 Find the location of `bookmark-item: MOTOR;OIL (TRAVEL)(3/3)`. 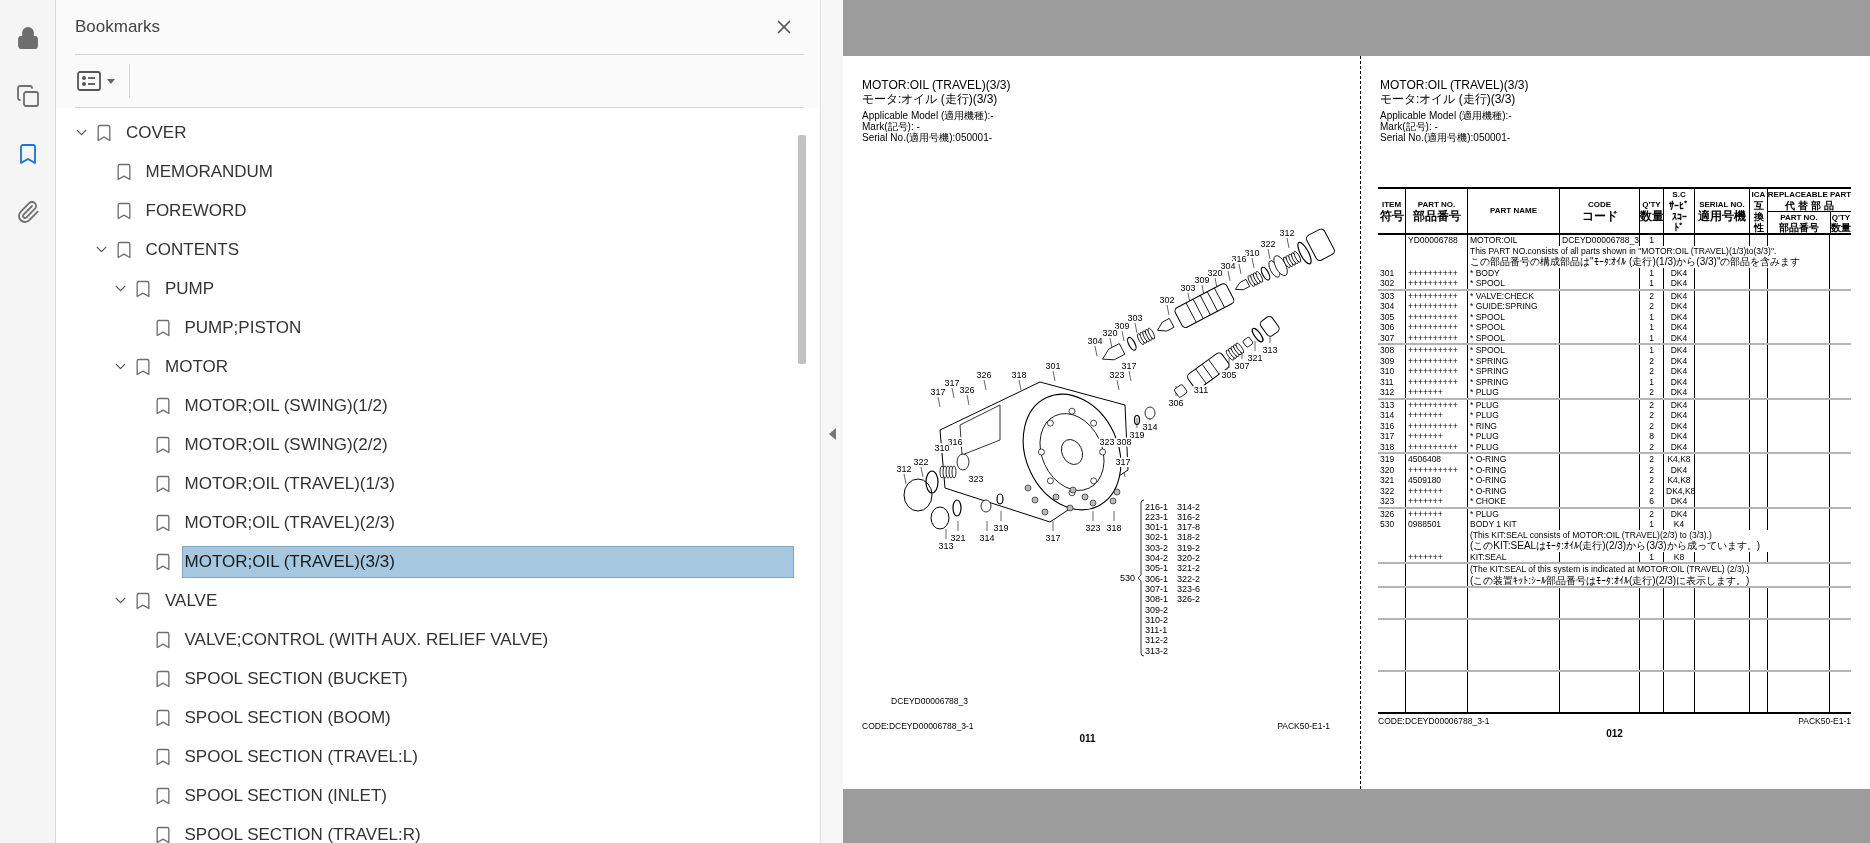

bookmark-item: MOTOR;OIL (TRAVEL)(3/3) is located at coordinates (487, 561).